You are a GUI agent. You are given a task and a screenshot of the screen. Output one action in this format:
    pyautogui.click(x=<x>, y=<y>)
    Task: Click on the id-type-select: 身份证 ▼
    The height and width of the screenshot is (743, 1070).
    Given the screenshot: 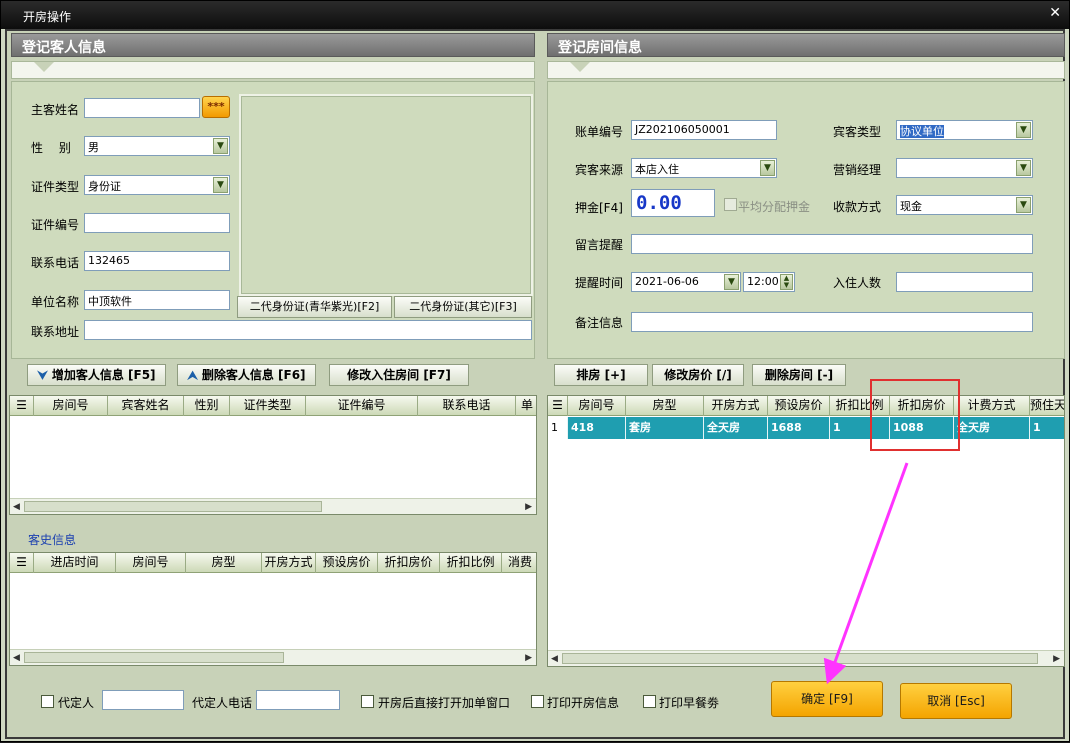 What is the action you would take?
    pyautogui.click(x=157, y=185)
    